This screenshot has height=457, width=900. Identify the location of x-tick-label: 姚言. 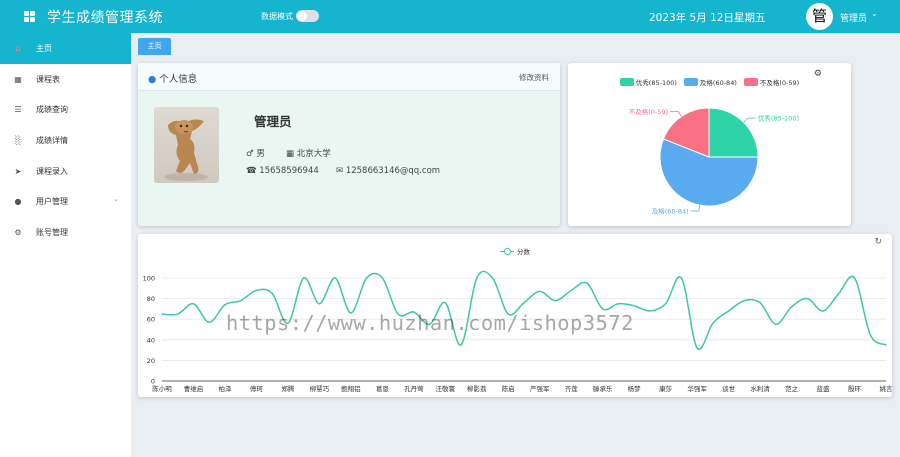
(886, 388).